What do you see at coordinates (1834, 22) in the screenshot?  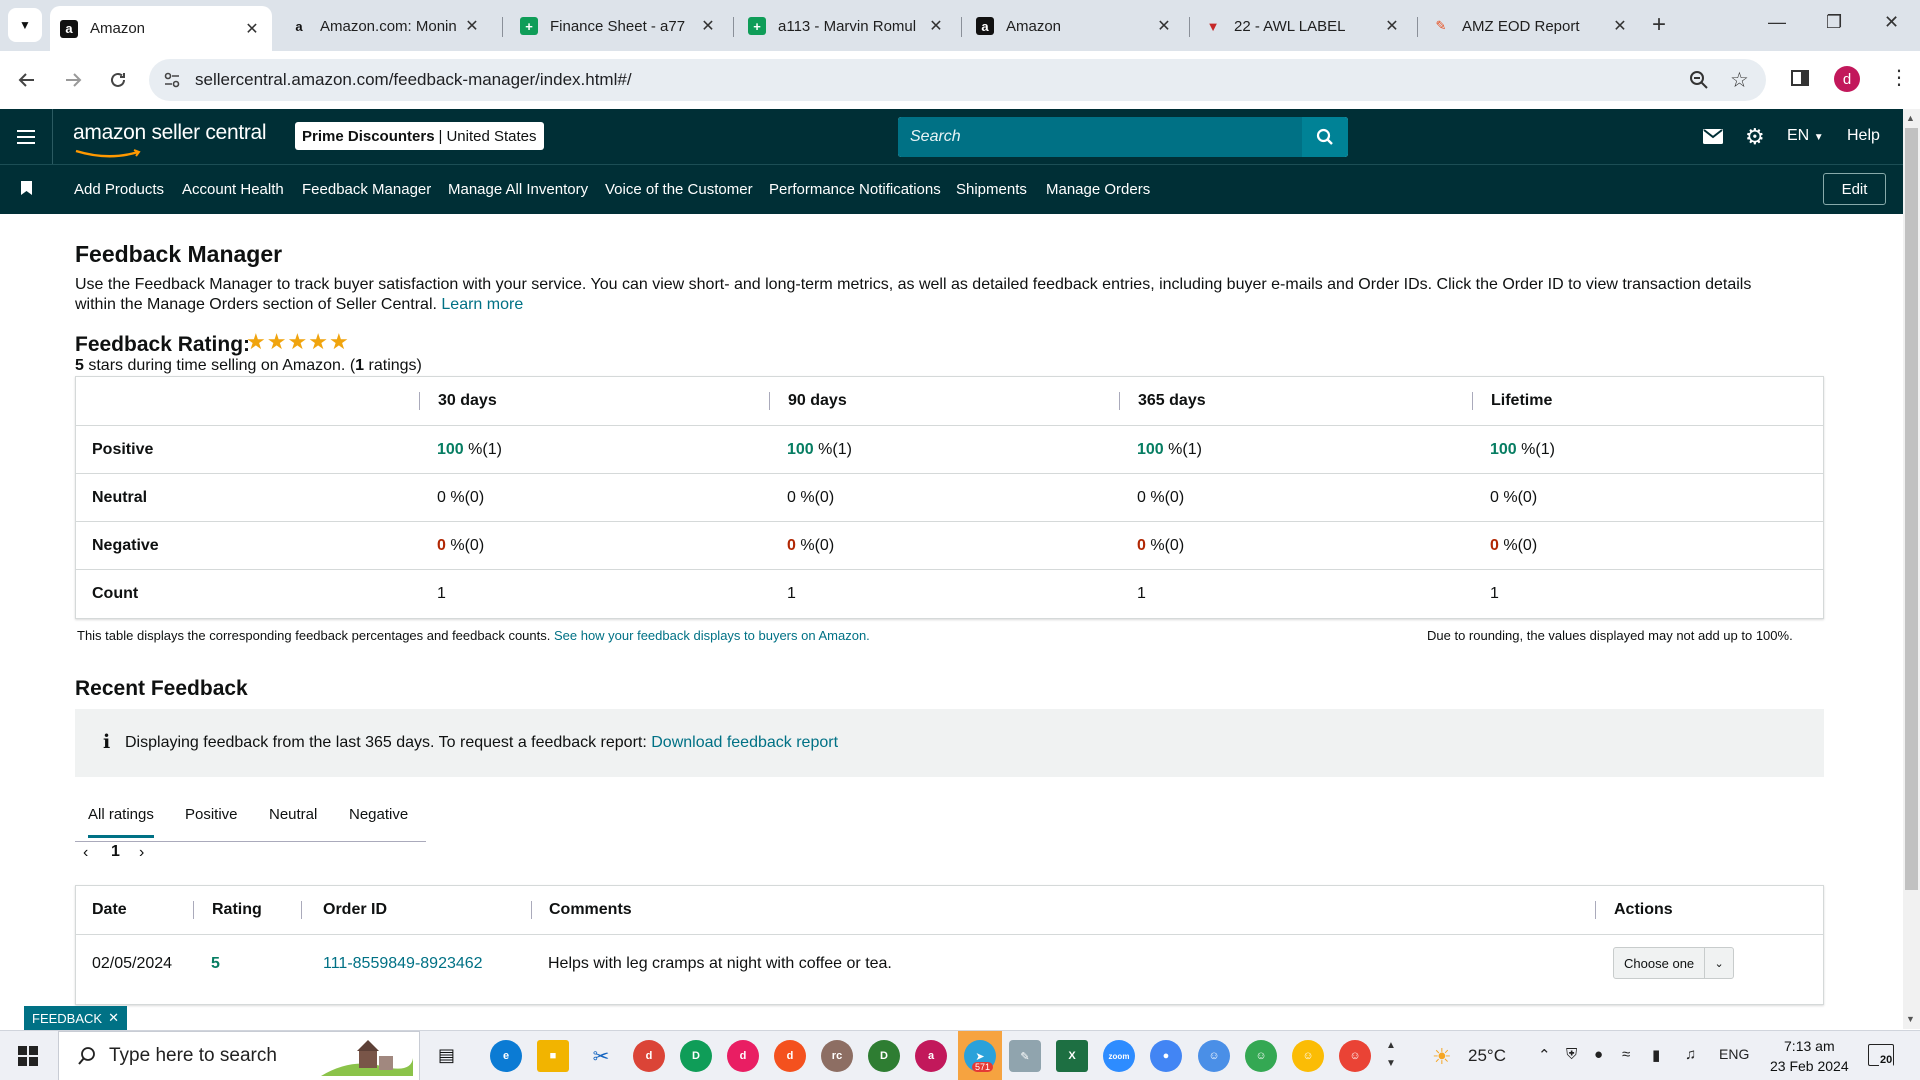 I see `restore-icon: ❐` at bounding box center [1834, 22].